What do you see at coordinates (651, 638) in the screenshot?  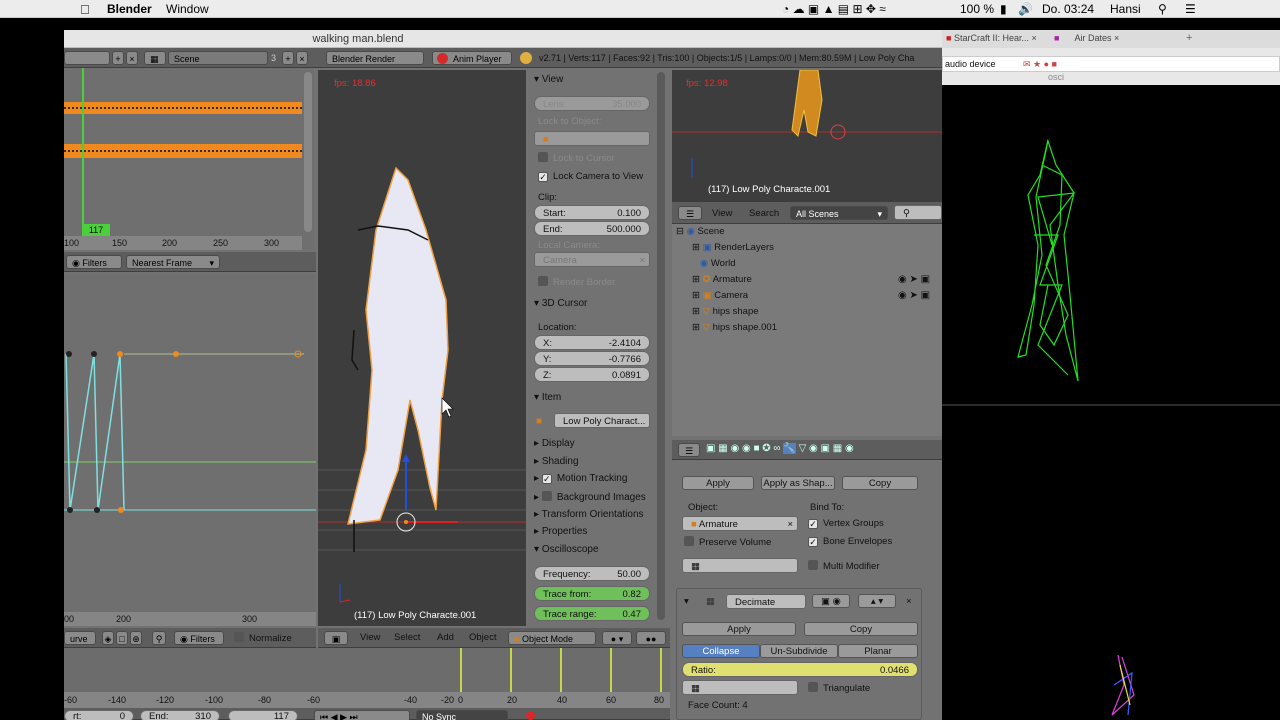 I see `pivot-select: ●●` at bounding box center [651, 638].